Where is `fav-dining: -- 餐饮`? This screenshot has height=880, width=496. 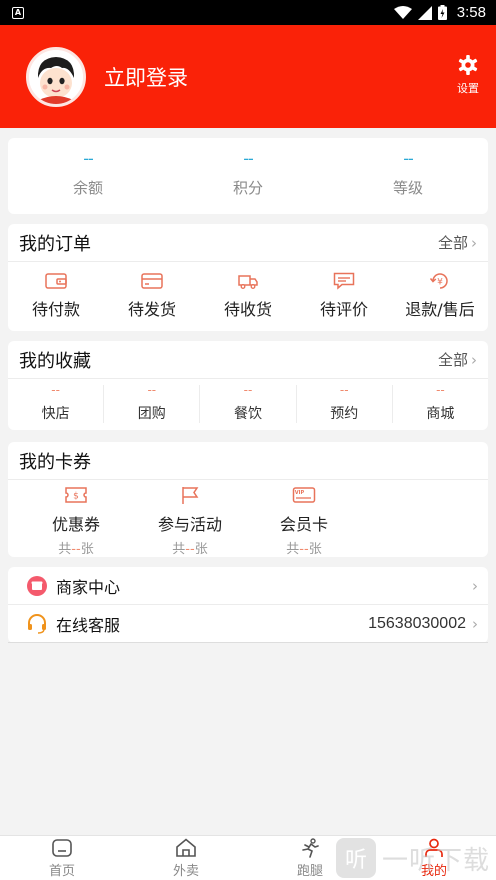
fav-dining: -- 餐饮 is located at coordinates (248, 403).